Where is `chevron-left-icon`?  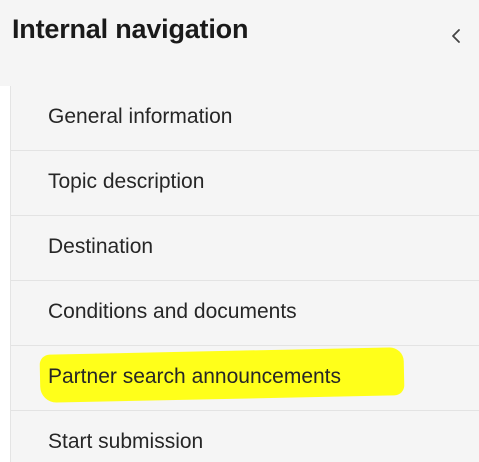
chevron-left-icon is located at coordinates (456, 36).